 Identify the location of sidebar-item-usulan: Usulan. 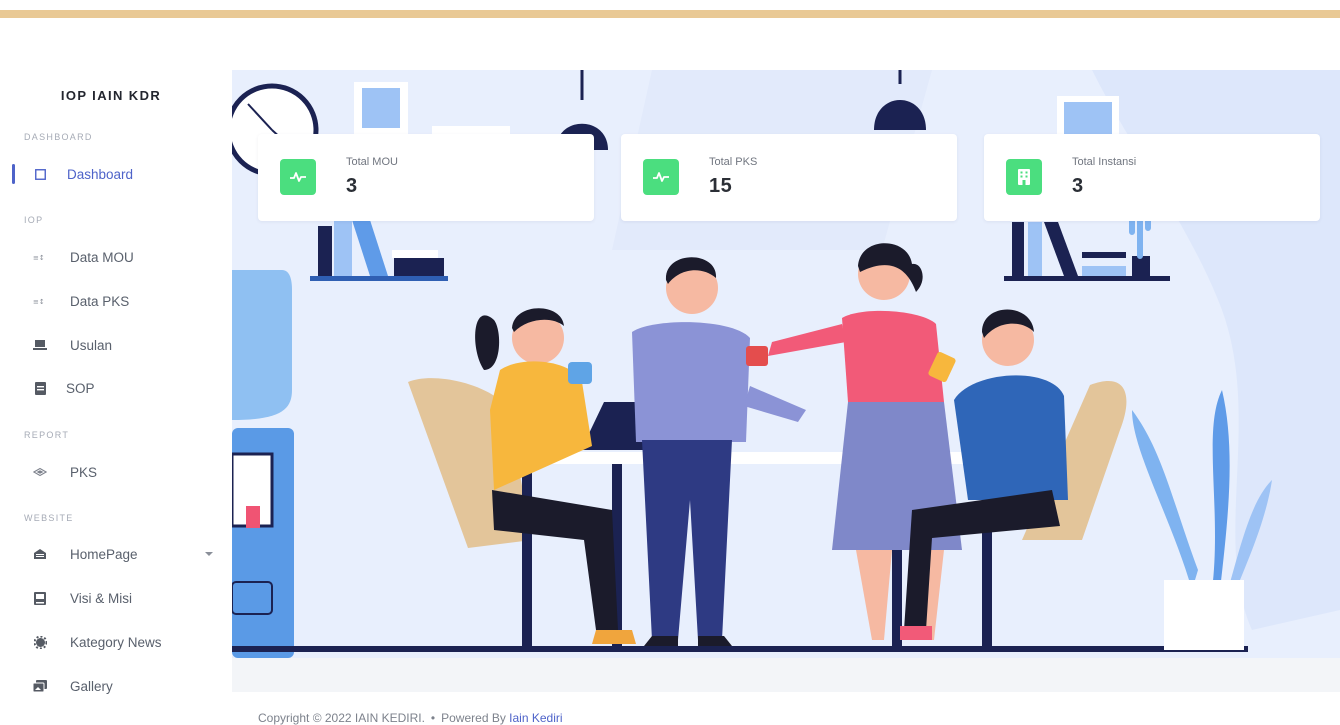
(116, 346).